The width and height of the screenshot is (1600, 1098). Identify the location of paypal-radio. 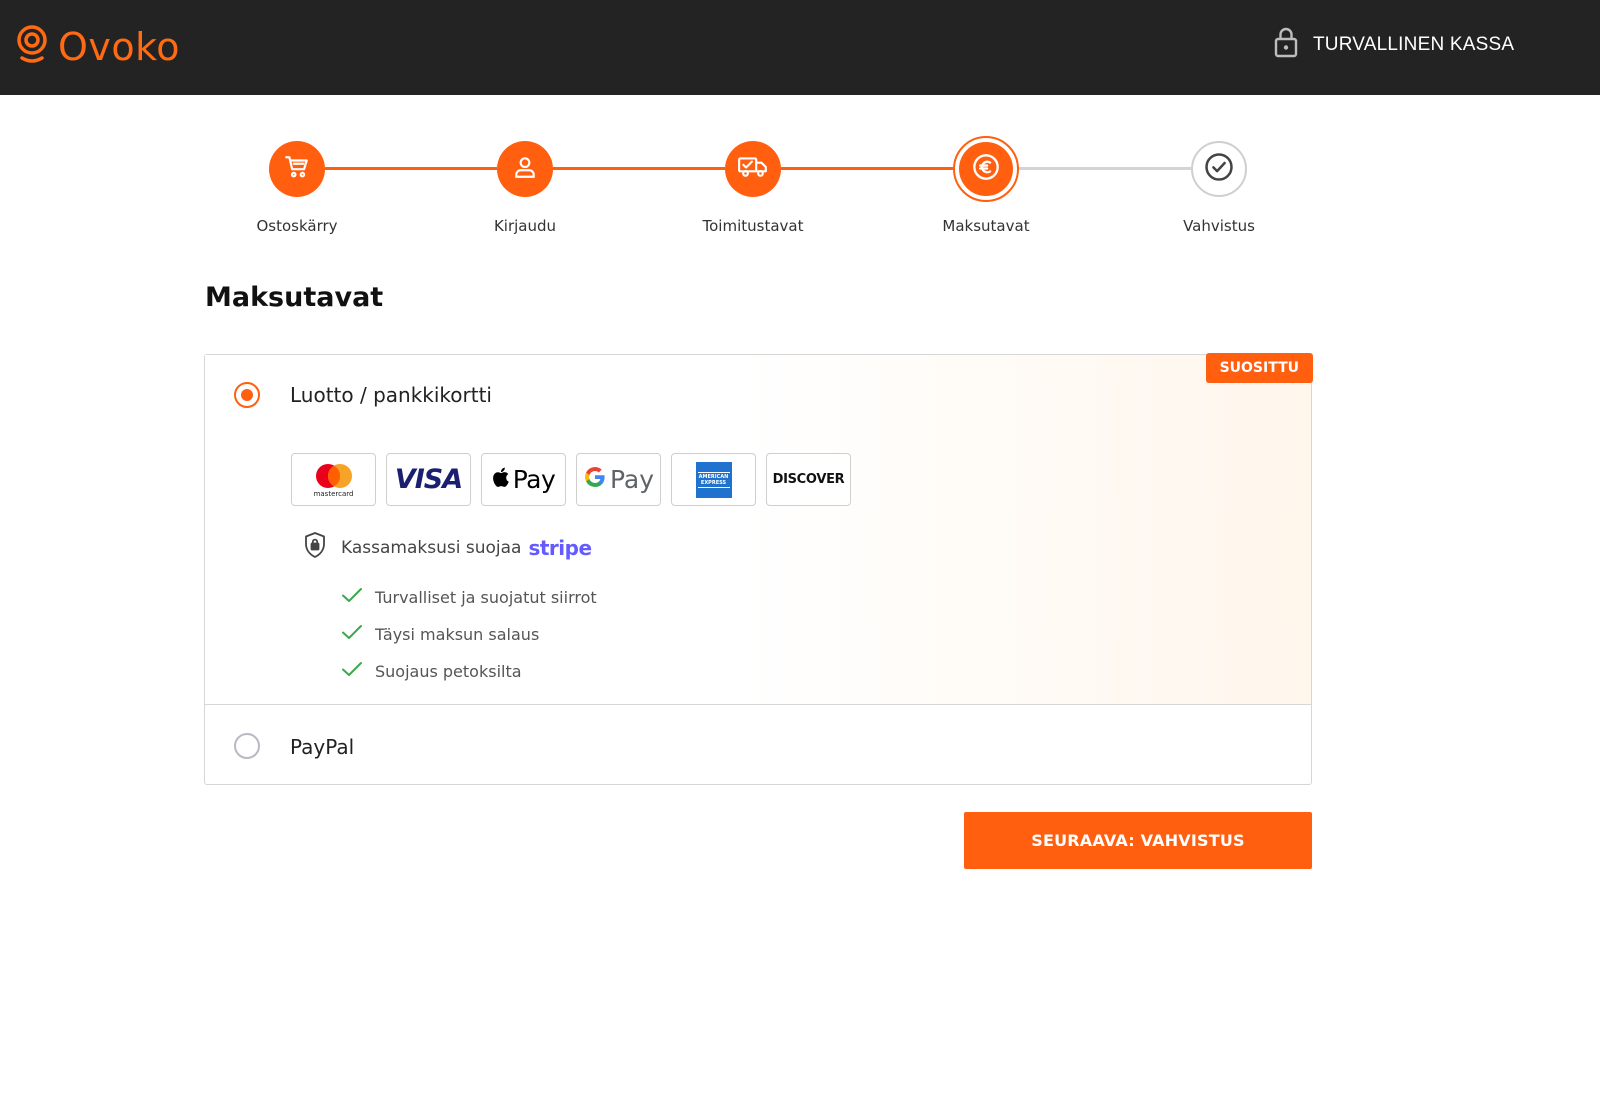
(247, 746).